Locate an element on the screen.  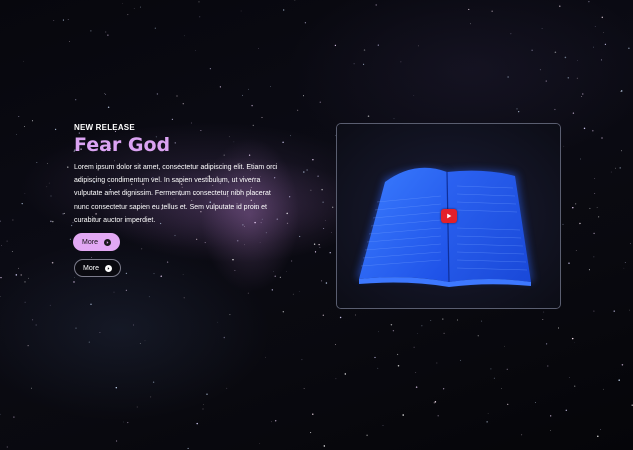
more-button-secondary-label: More is located at coordinates (91, 268).